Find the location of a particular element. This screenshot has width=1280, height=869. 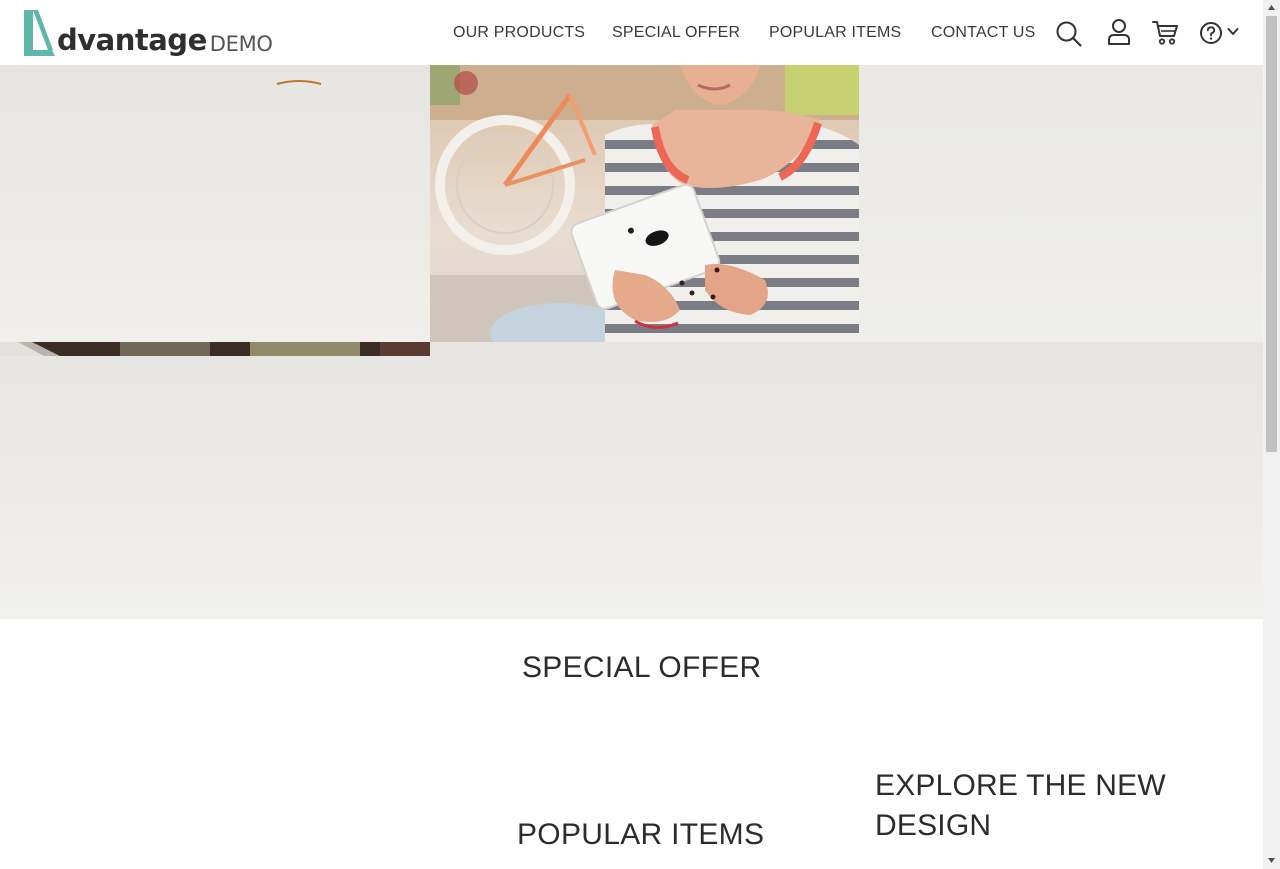

help-icon is located at coordinates (1211, 33).